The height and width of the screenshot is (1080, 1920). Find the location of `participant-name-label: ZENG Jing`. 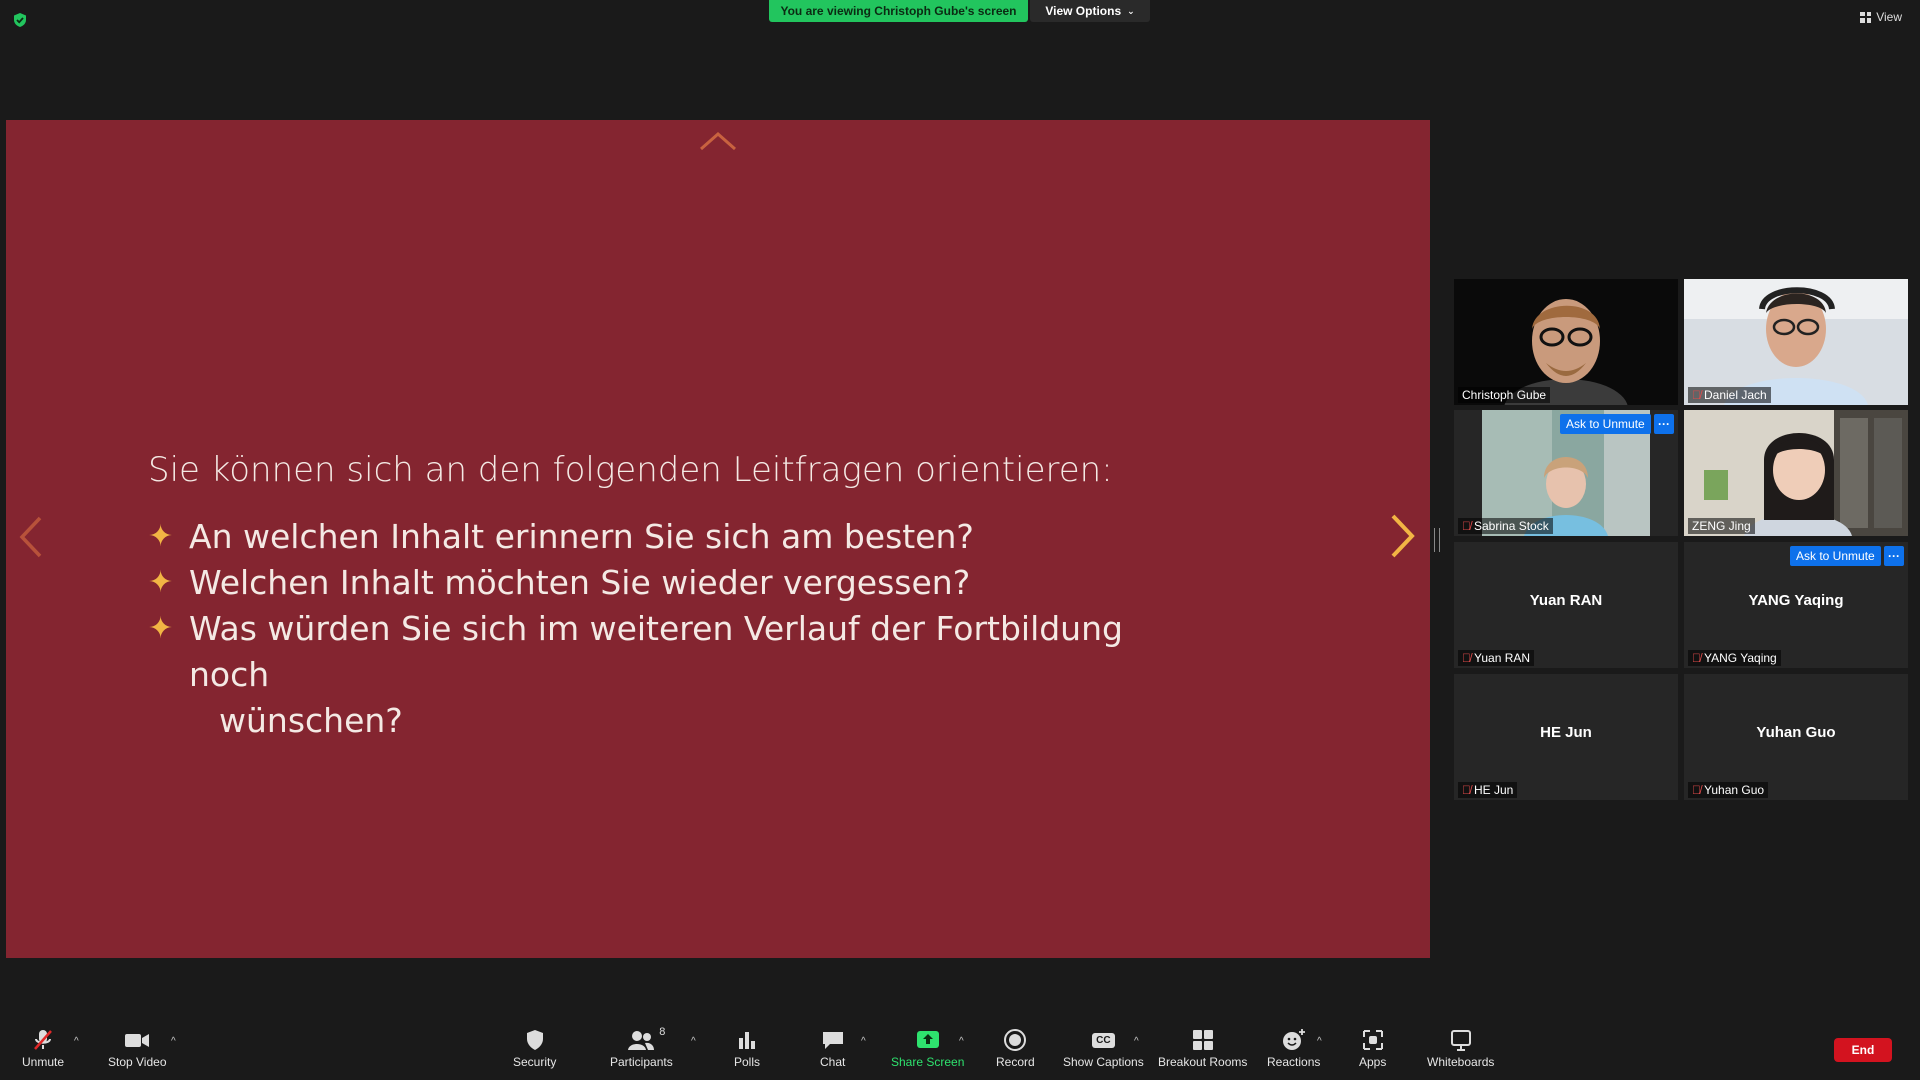

participant-name-label: ZENG Jing is located at coordinates (1721, 526).